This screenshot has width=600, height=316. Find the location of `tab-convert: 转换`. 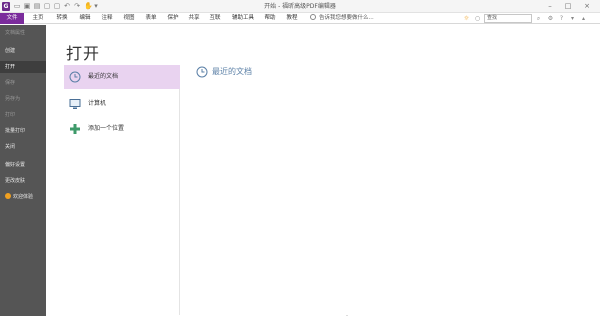

tab-convert: 转换 is located at coordinates (62, 18).